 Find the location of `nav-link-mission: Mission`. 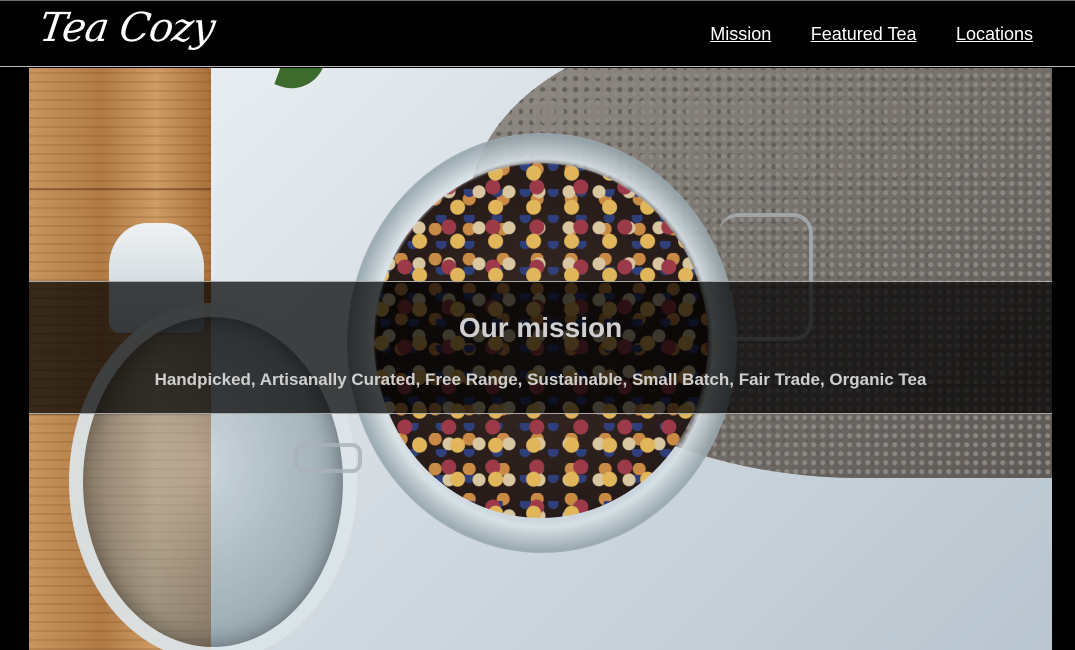

nav-link-mission: Mission is located at coordinates (740, 34).